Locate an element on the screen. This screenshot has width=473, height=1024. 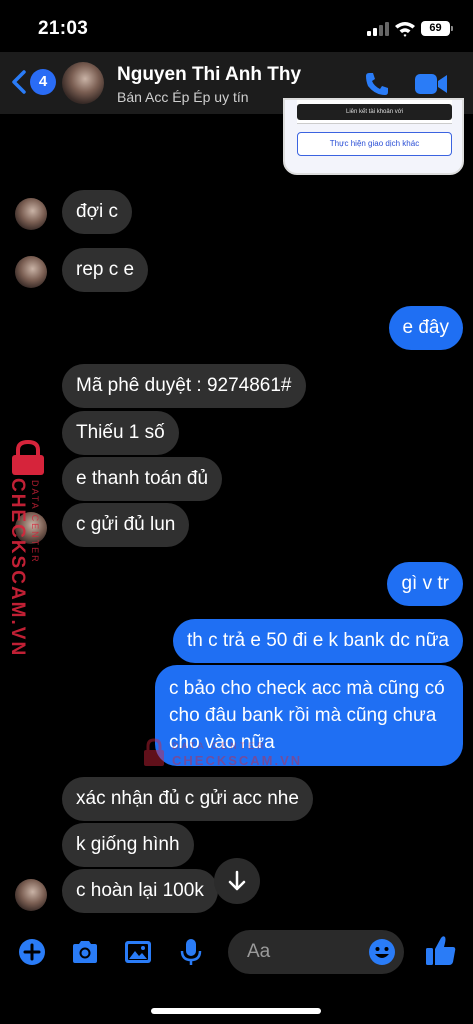
shared-image-strip-text: Liên kết tài khoản với is located at coordinates (374, 112).